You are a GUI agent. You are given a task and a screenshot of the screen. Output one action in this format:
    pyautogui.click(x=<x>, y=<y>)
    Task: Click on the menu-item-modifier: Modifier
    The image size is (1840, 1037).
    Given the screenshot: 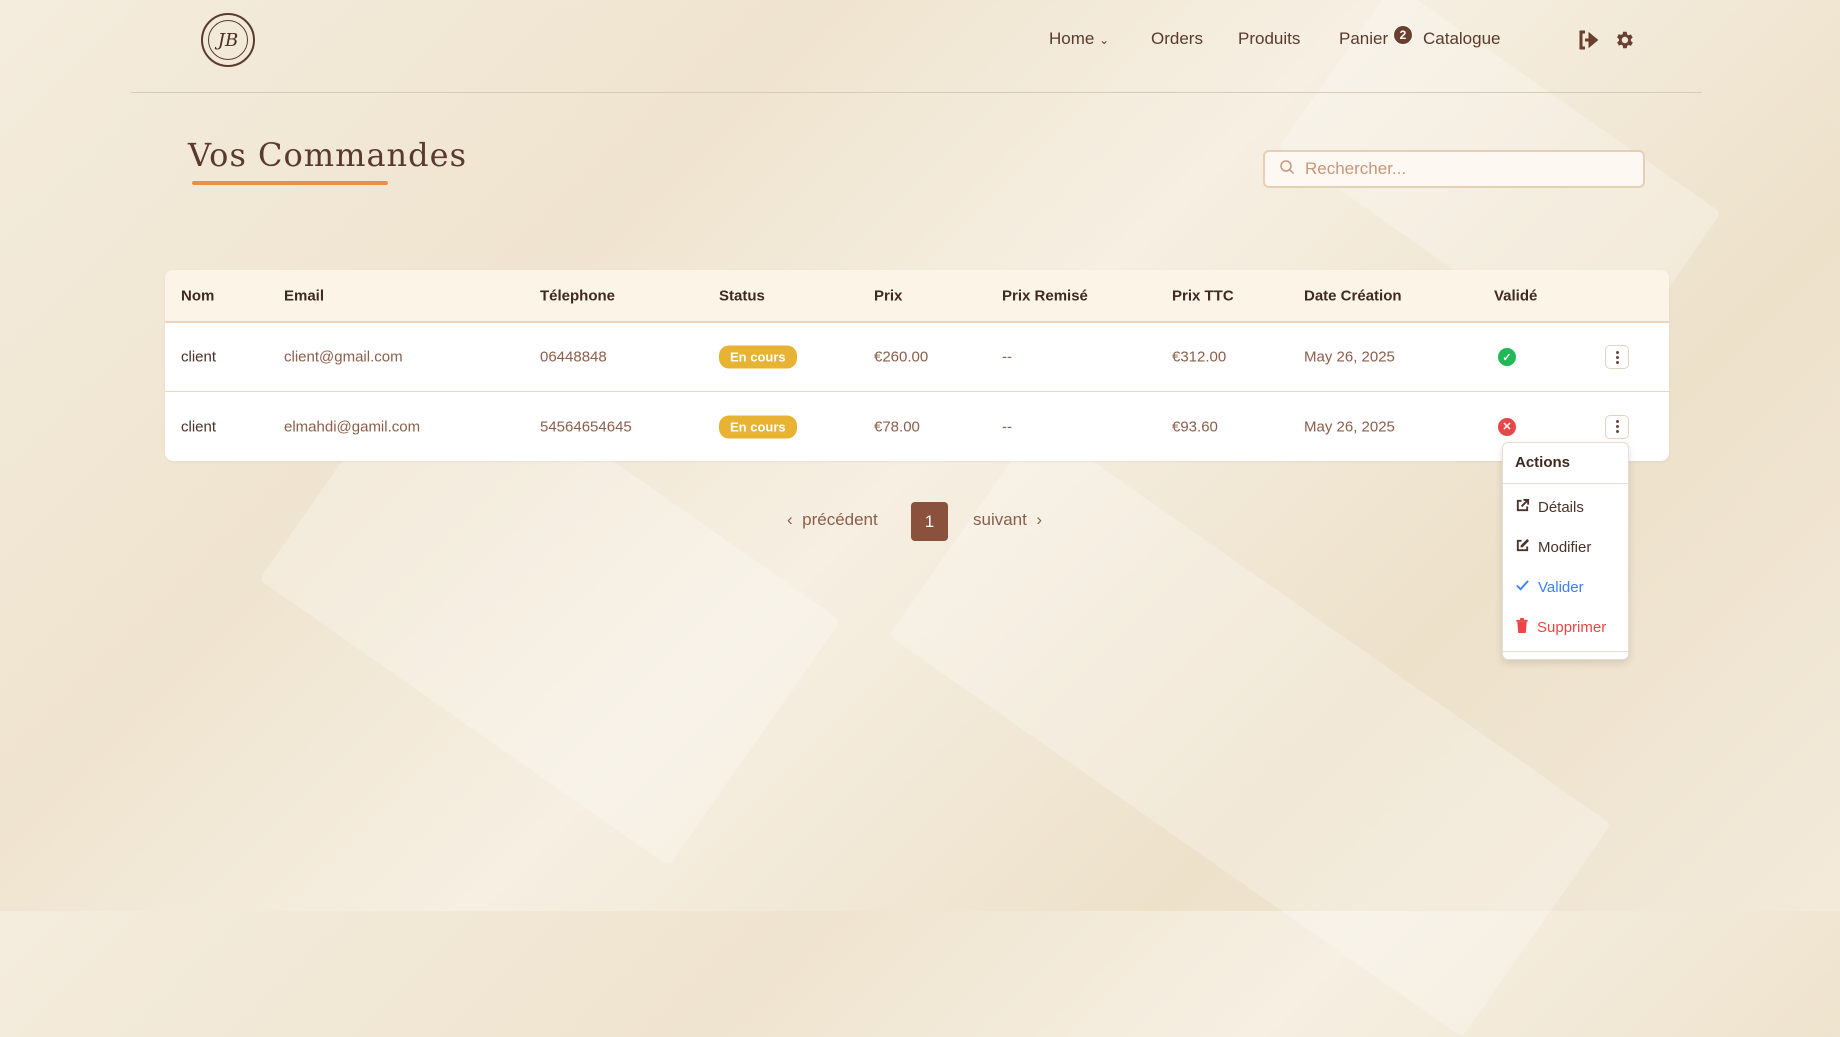 What is the action you would take?
    pyautogui.click(x=1553, y=547)
    